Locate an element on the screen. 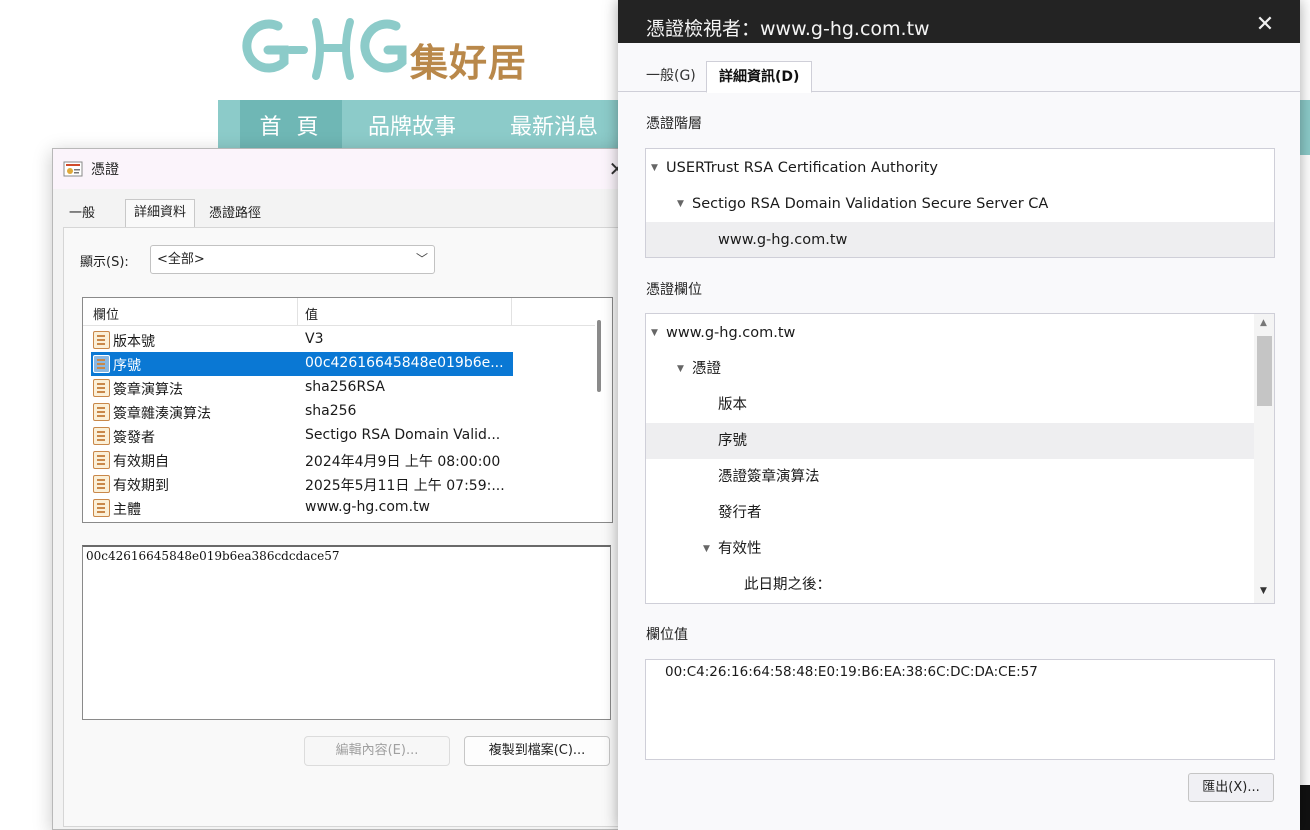  field-item: ▼ 有效性 is located at coordinates (950, 549).